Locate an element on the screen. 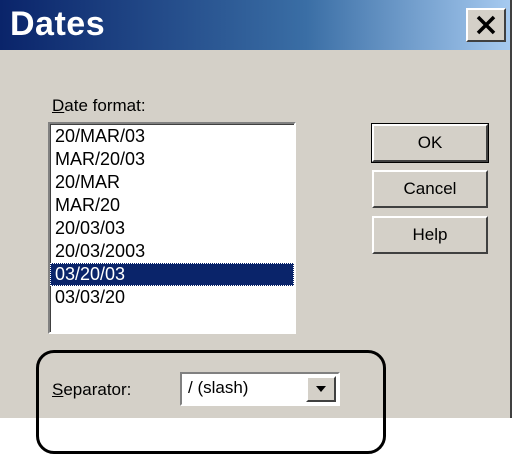 Image resolution: width=512 pixels, height=454 pixels. list-item: 03/20/03 is located at coordinates (172, 274).